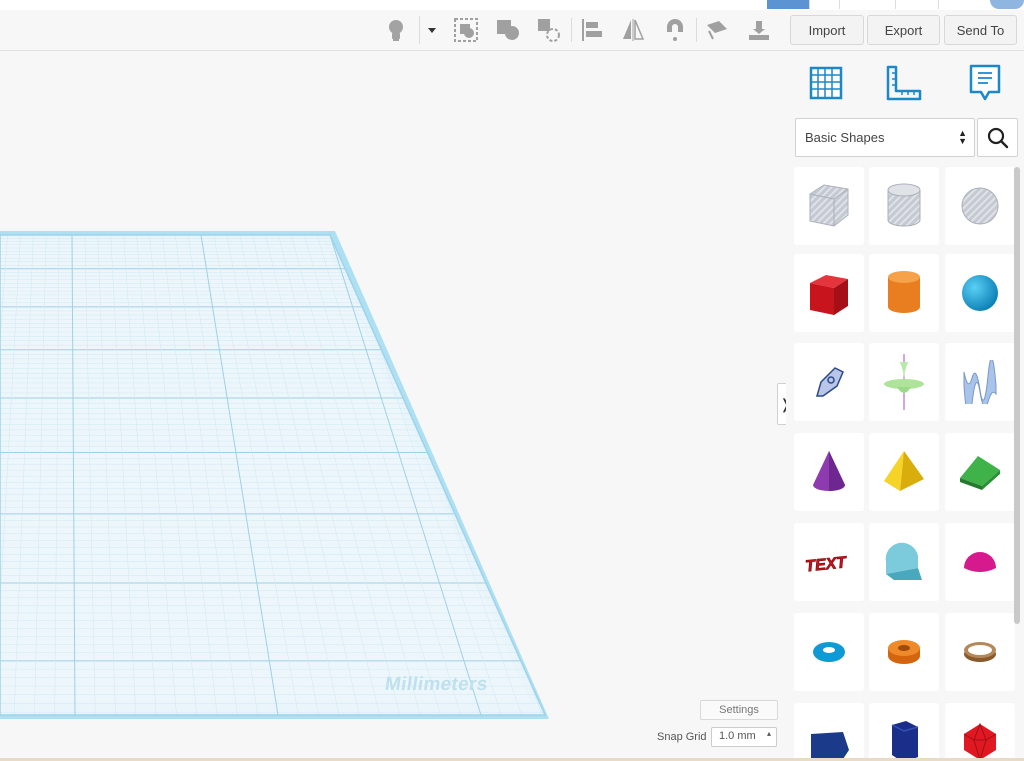  Describe the element at coordinates (1017, 396) in the screenshot. I see `scroll-thumb` at that location.